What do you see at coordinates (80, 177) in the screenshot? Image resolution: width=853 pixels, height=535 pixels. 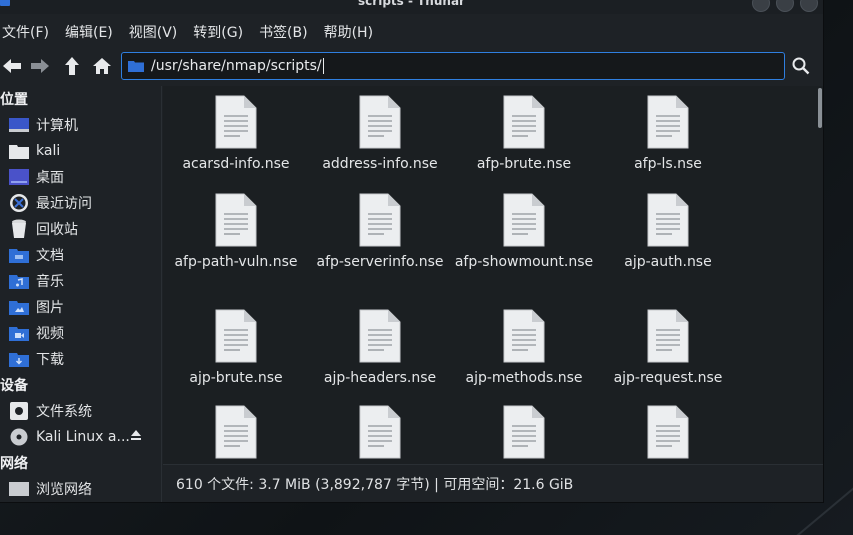 I see `sidebar-item-desktop: 桌面` at bounding box center [80, 177].